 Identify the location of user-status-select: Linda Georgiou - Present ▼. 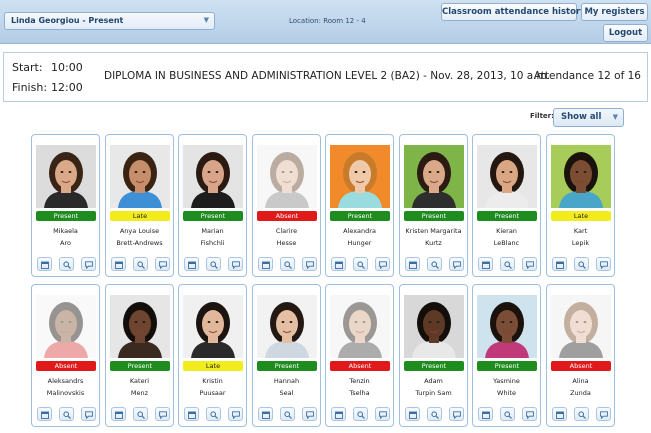
(109, 21).